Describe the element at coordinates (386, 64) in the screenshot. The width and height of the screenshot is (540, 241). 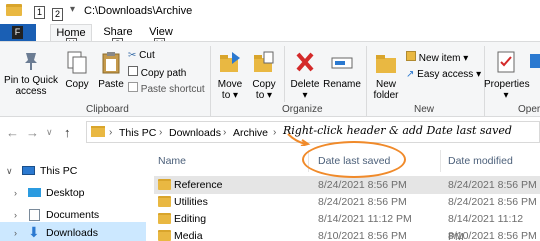
I see `new-folder-icon` at that location.